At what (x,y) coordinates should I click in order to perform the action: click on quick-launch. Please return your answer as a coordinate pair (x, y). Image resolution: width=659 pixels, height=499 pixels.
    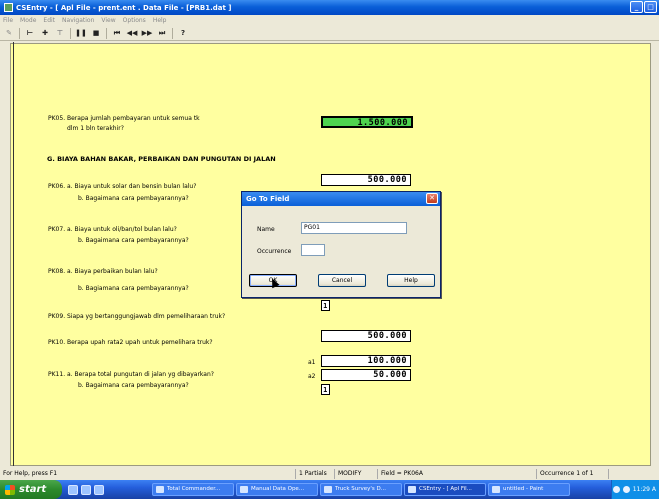
    Looking at the image, I should click on (86, 489).